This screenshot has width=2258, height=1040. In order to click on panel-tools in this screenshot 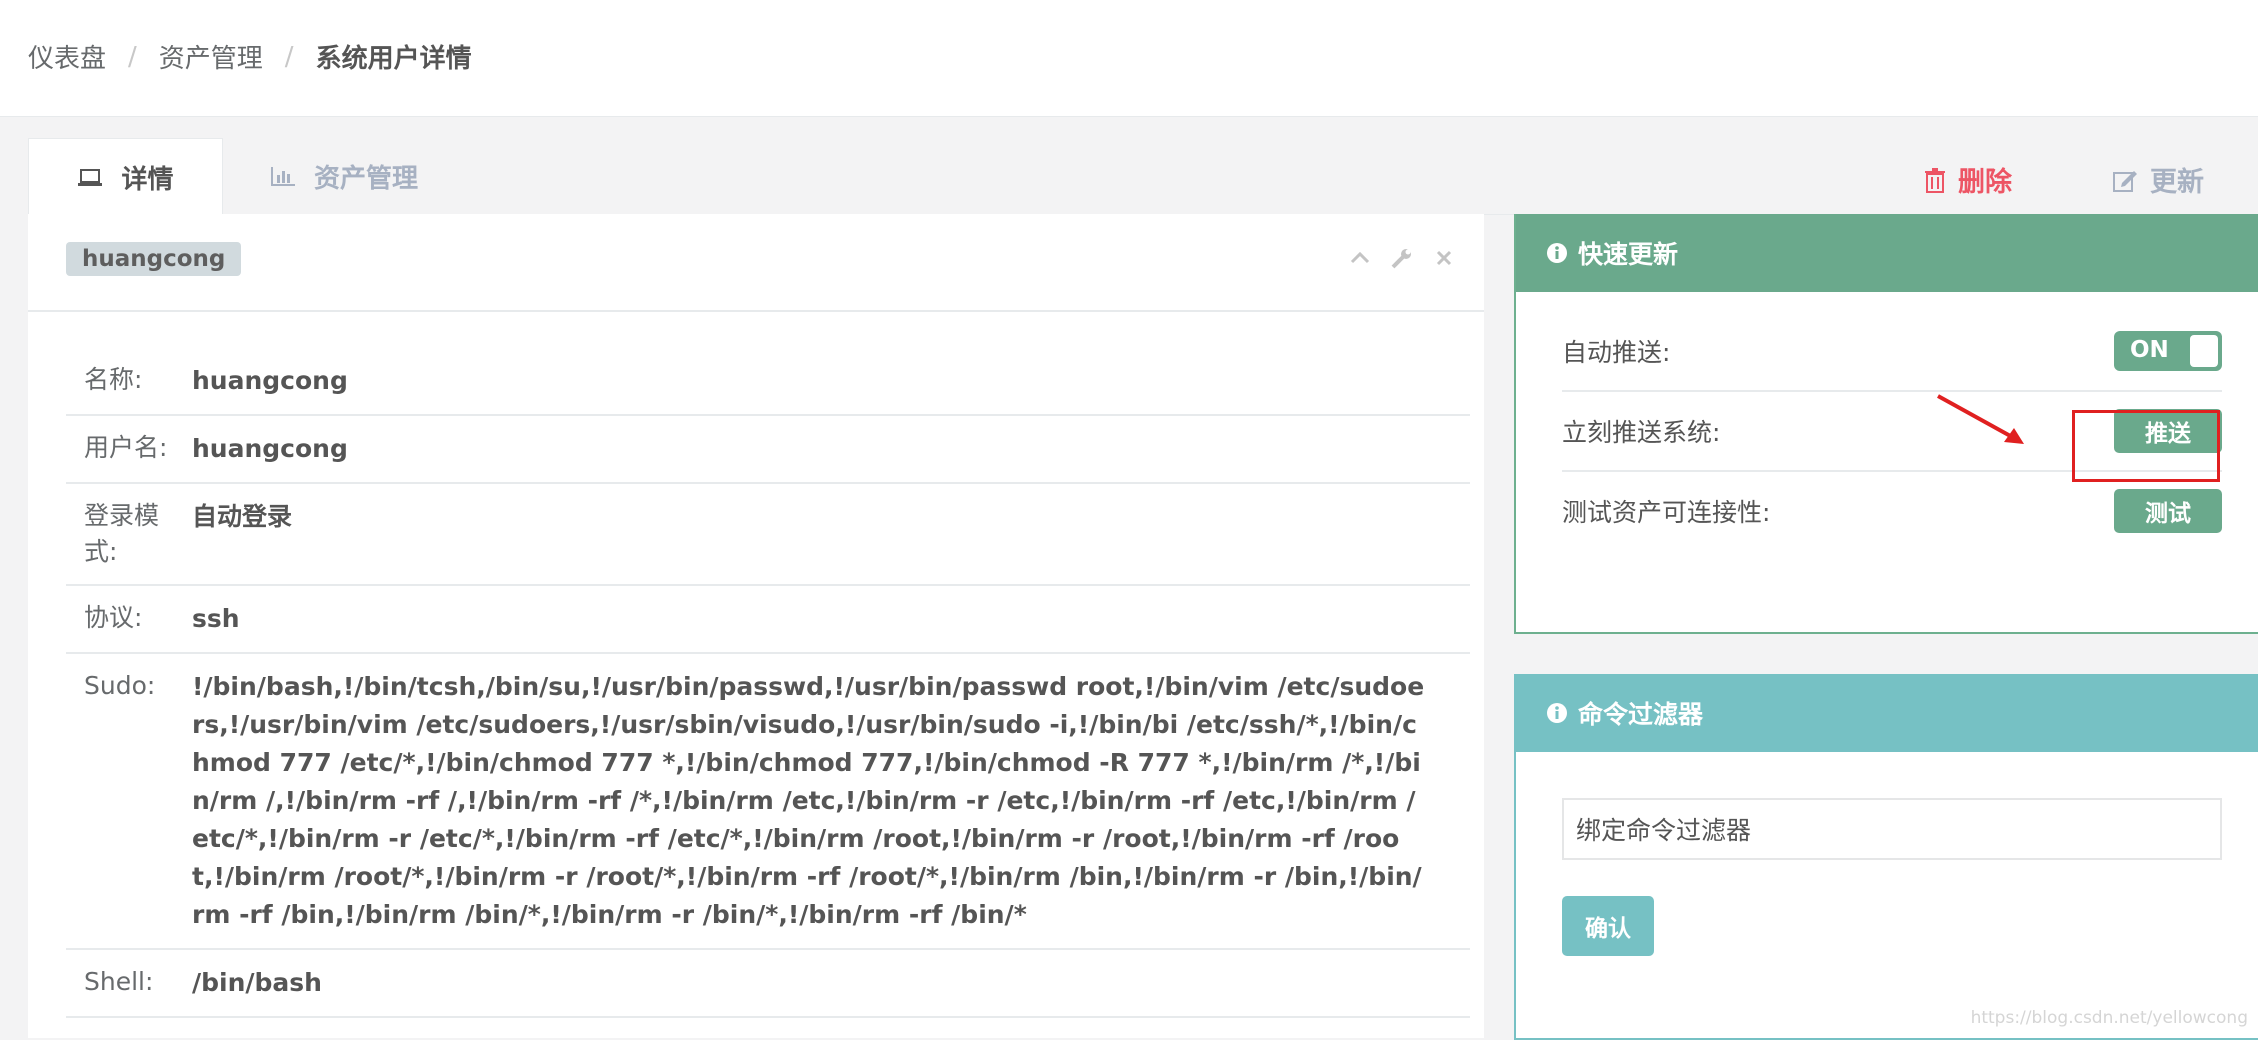, I will do `click(1402, 260)`.